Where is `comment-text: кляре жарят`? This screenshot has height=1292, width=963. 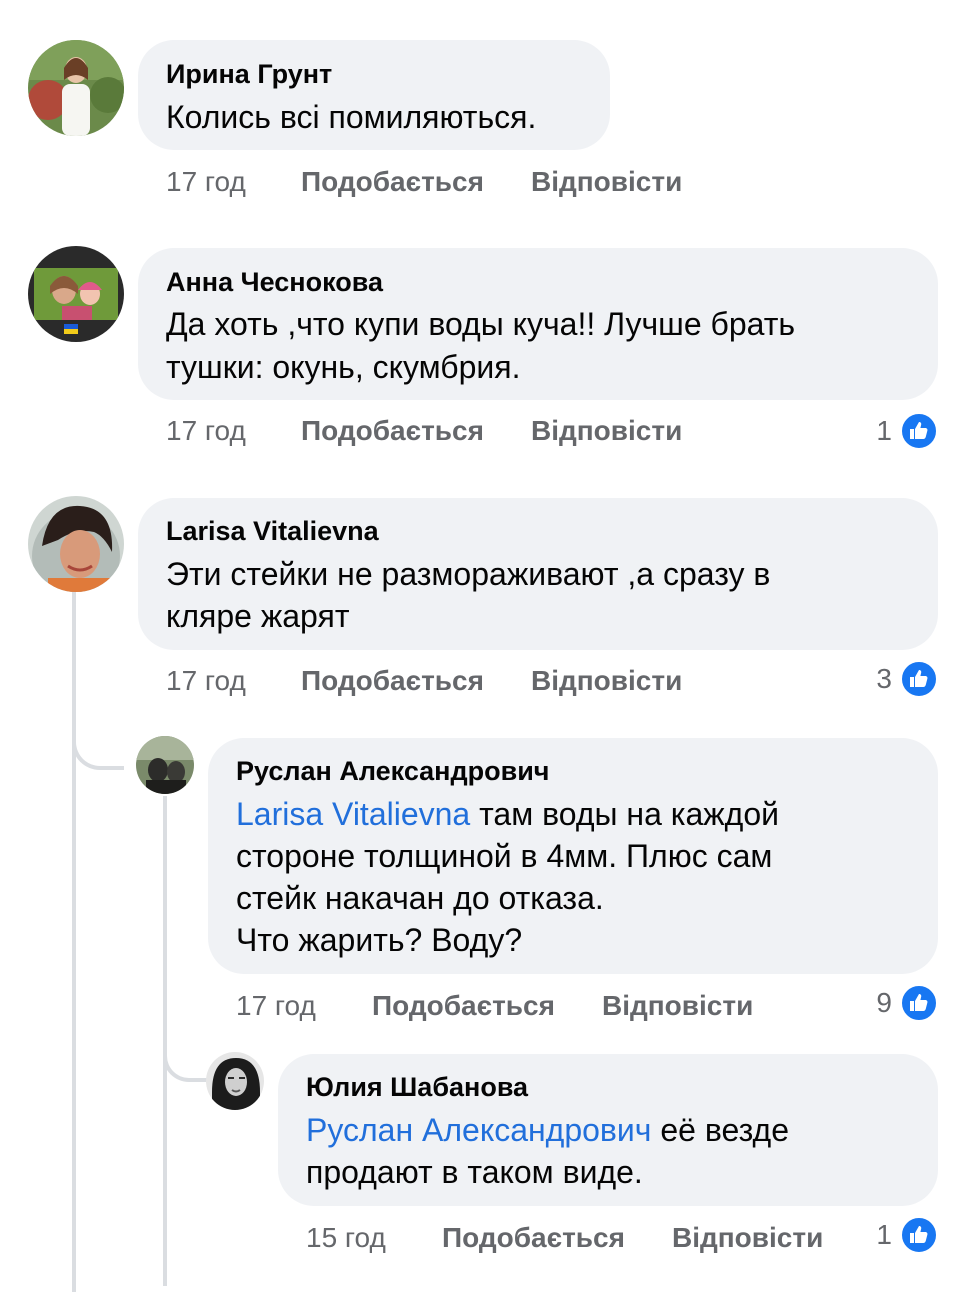 comment-text: кляре жарят is located at coordinates (258, 616).